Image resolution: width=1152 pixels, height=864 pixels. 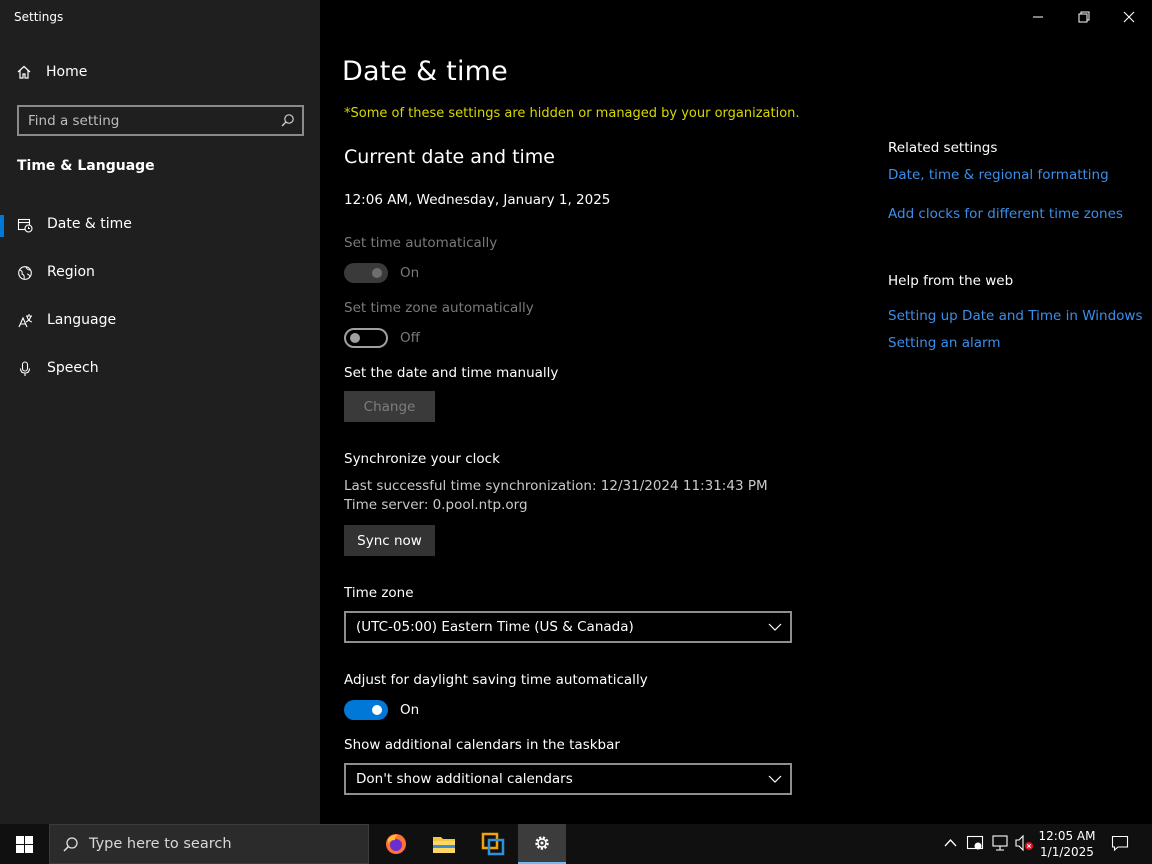 I want to click on link-setting-up-date-time: Setting up Date and Time in Windows, so click(x=1015, y=316).